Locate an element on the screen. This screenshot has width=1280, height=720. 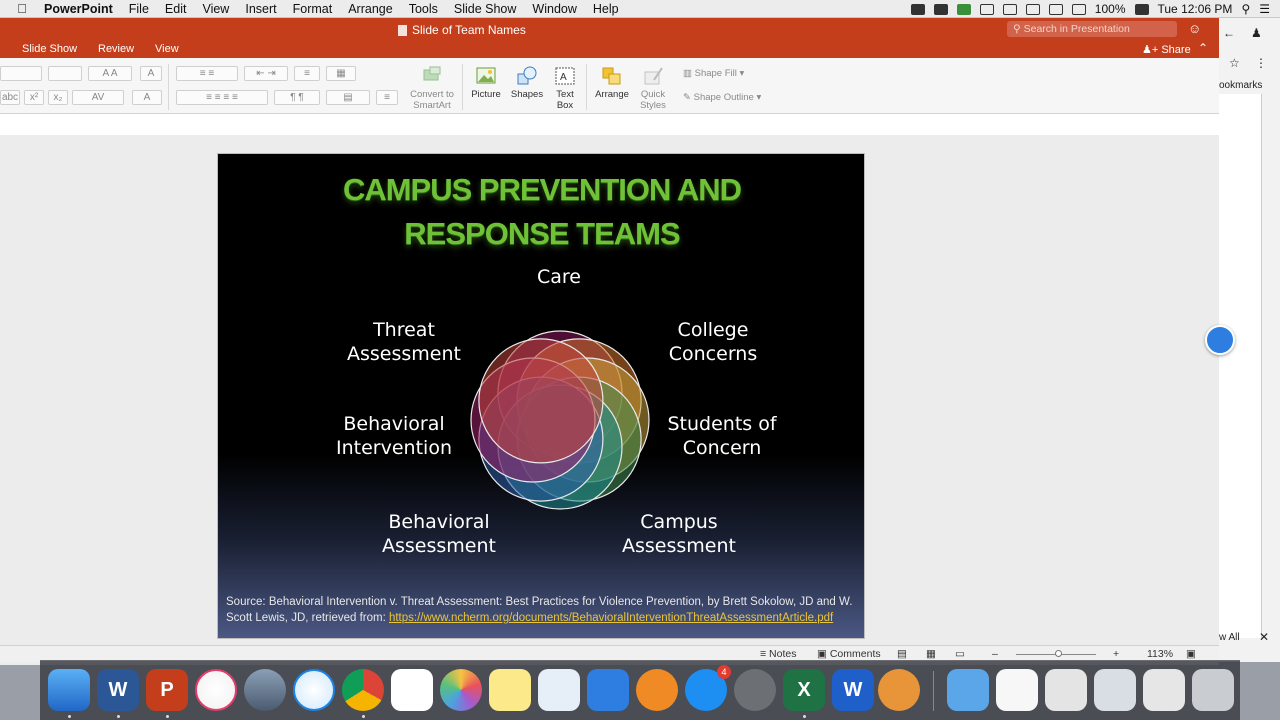
photos-icon is located at coordinates (461, 690).